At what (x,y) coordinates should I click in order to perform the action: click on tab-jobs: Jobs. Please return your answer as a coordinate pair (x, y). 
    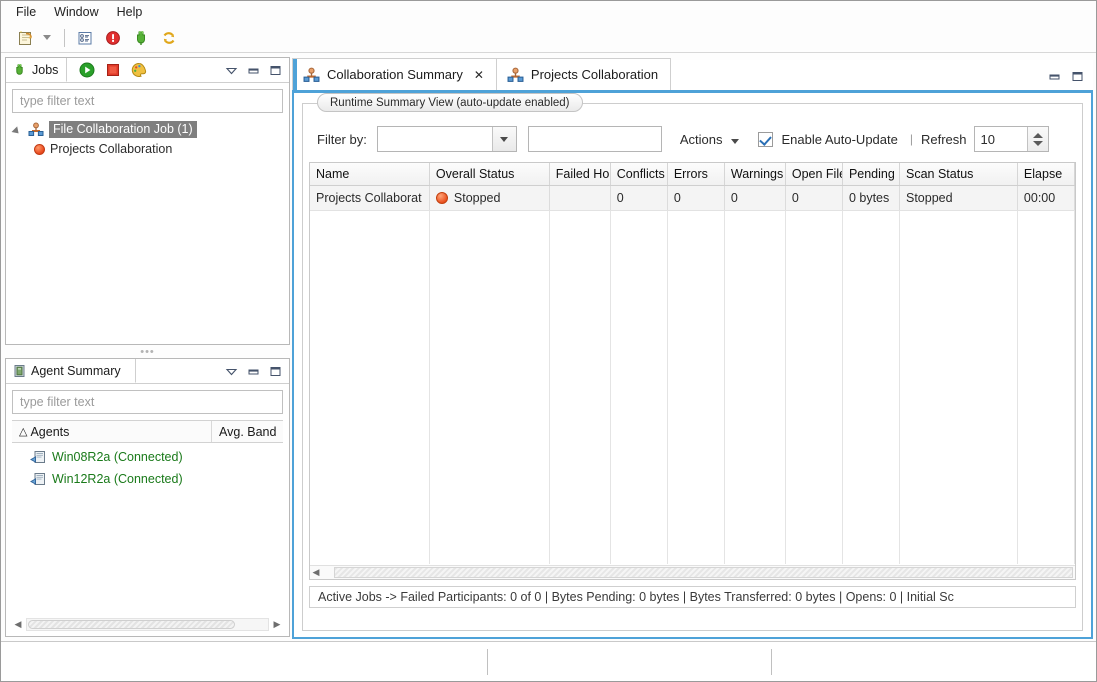
    Looking at the image, I should click on (37, 70).